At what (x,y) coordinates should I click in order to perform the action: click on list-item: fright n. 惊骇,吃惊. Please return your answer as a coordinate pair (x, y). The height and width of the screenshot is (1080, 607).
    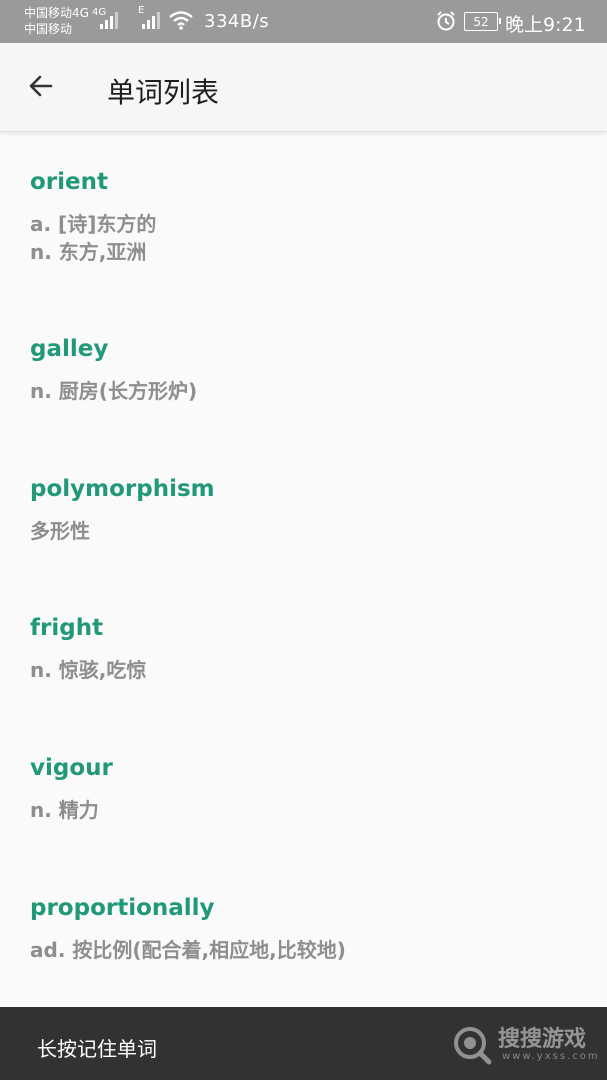
    Looking at the image, I should click on (303, 651).